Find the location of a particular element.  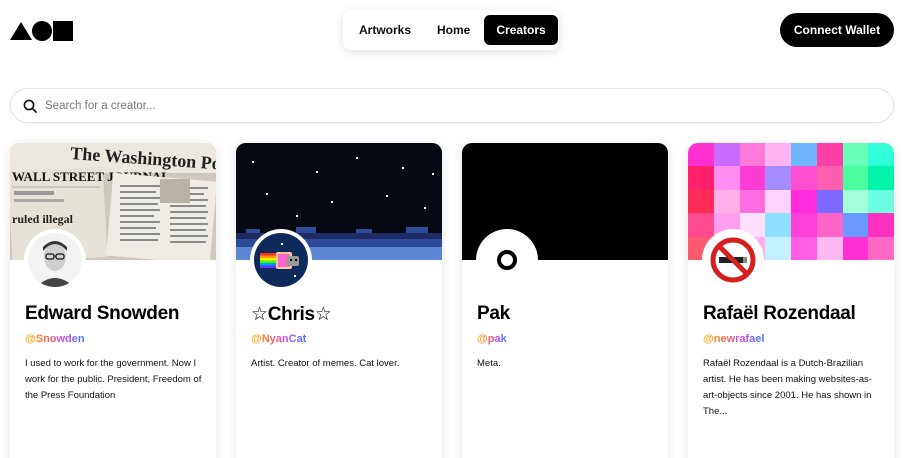

creator-name: Rafaël Rozendaal is located at coordinates (779, 313).